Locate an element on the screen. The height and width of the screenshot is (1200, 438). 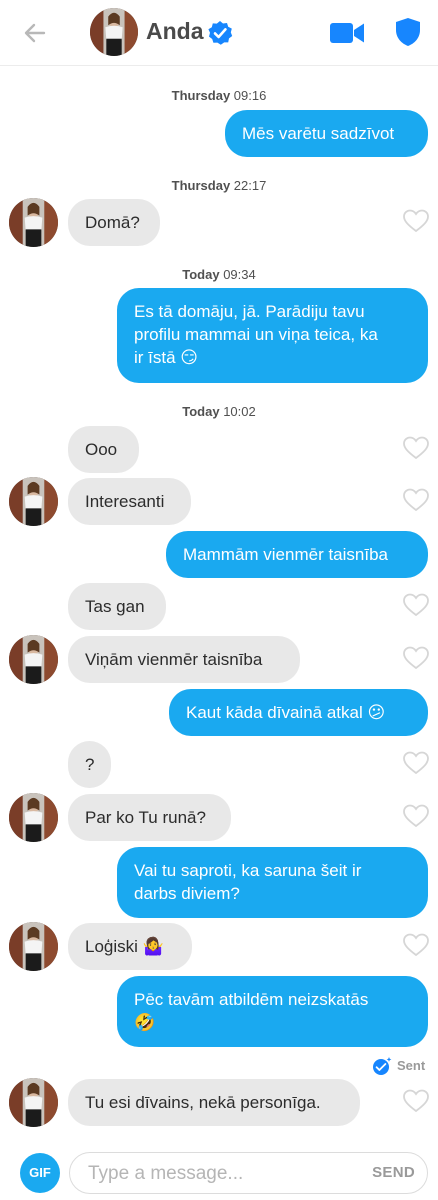
timestamp: Thursday 09:16 is located at coordinates (219, 95).